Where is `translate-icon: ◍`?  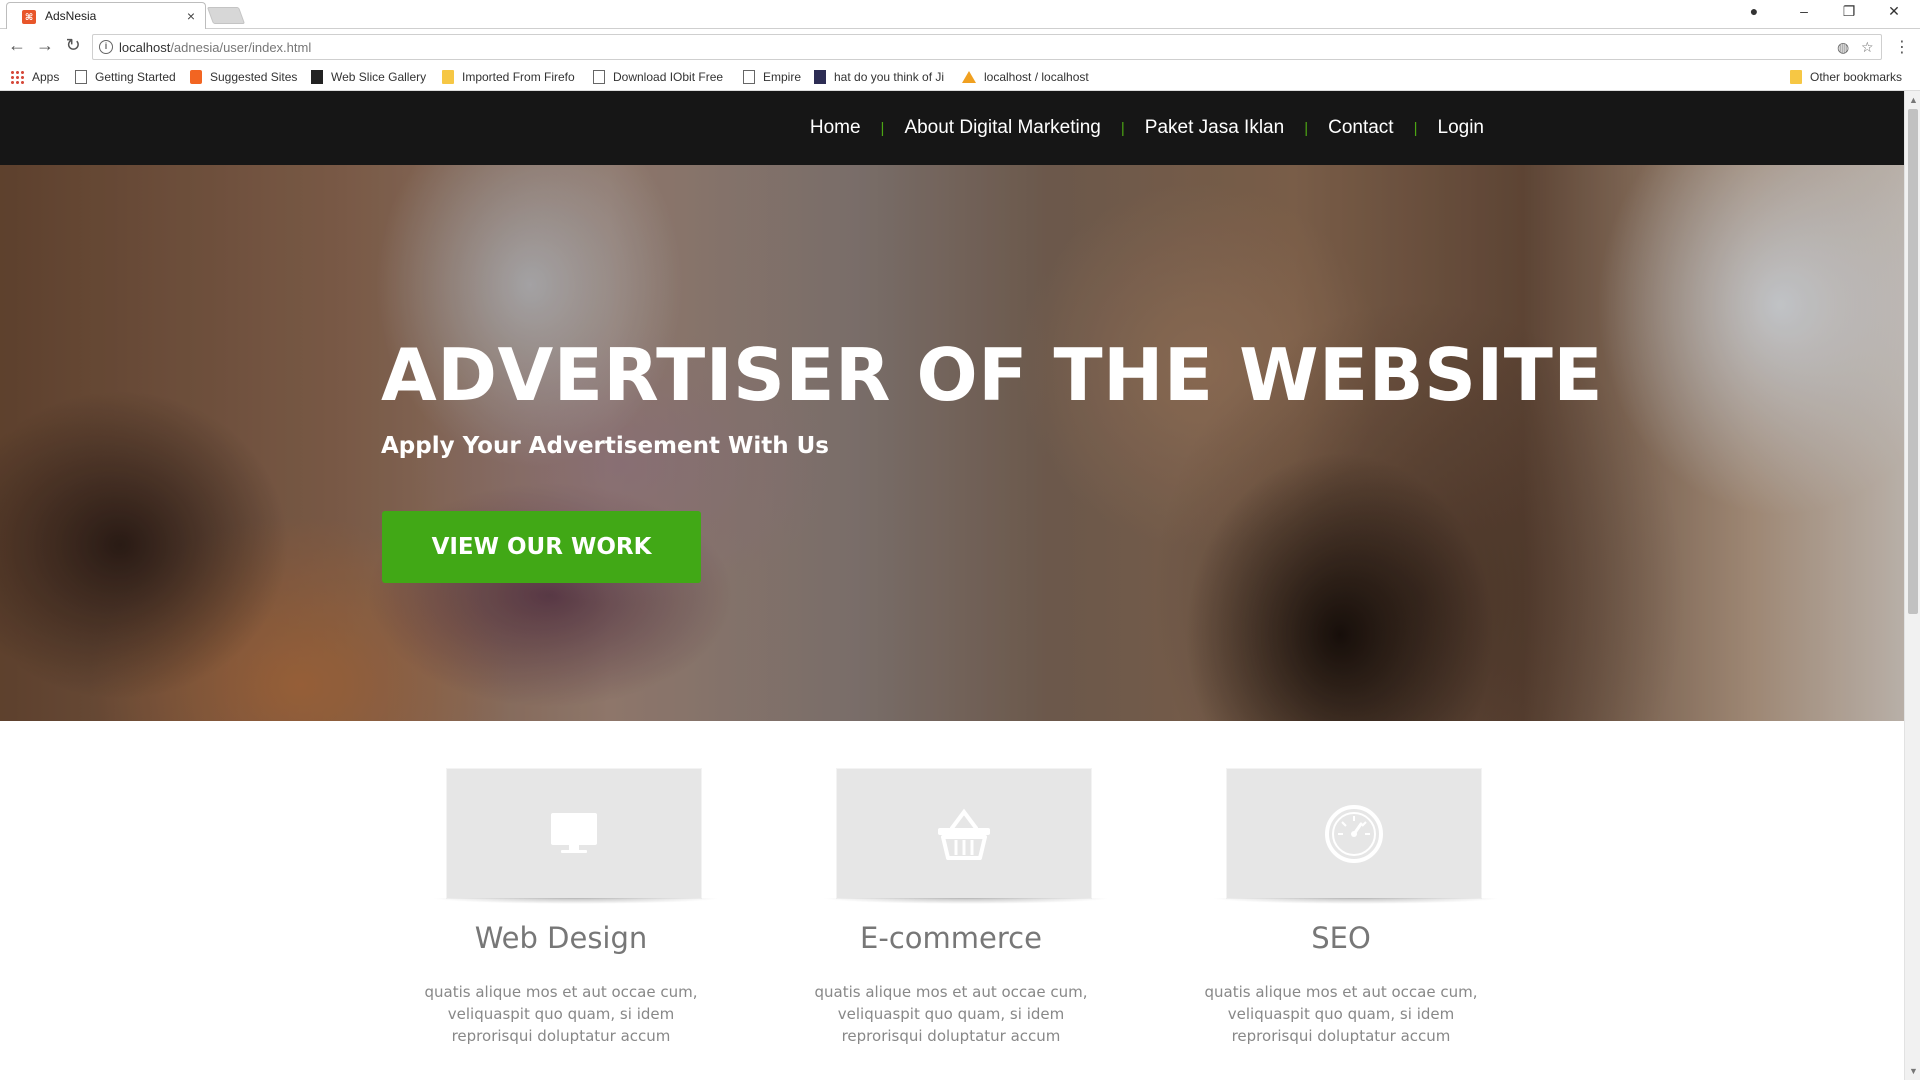
translate-icon: ◍ is located at coordinates (1843, 47).